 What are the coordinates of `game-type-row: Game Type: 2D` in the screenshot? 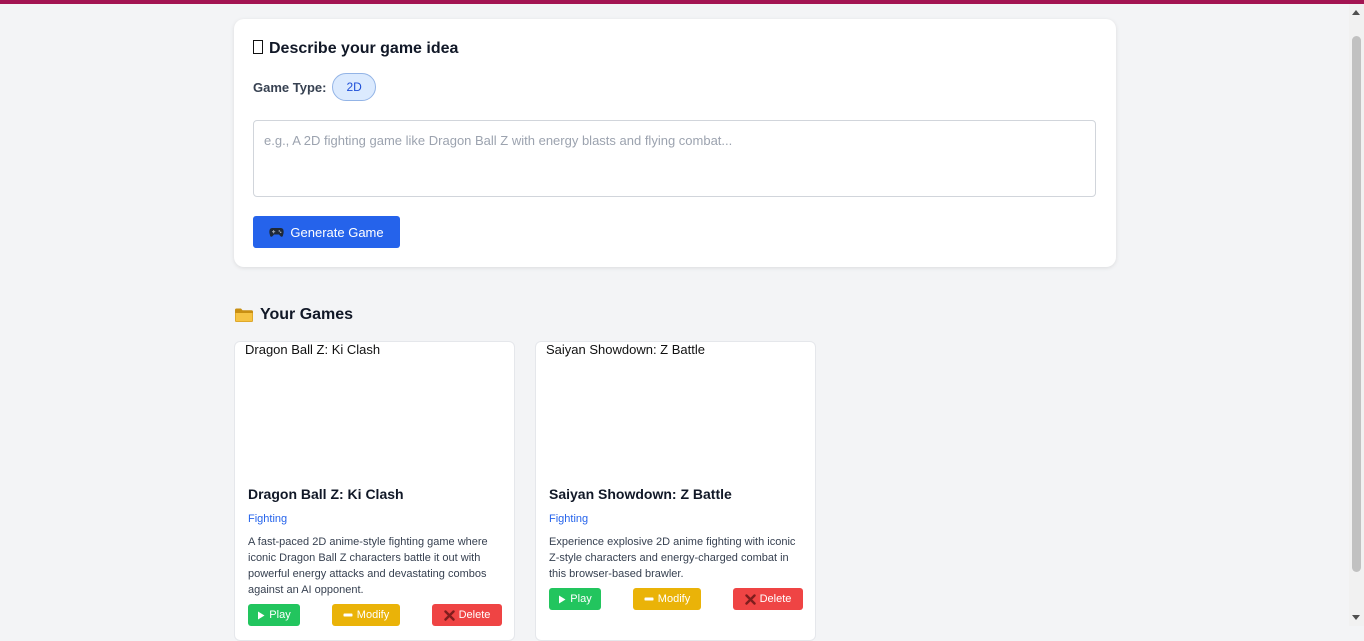 It's located at (314, 87).